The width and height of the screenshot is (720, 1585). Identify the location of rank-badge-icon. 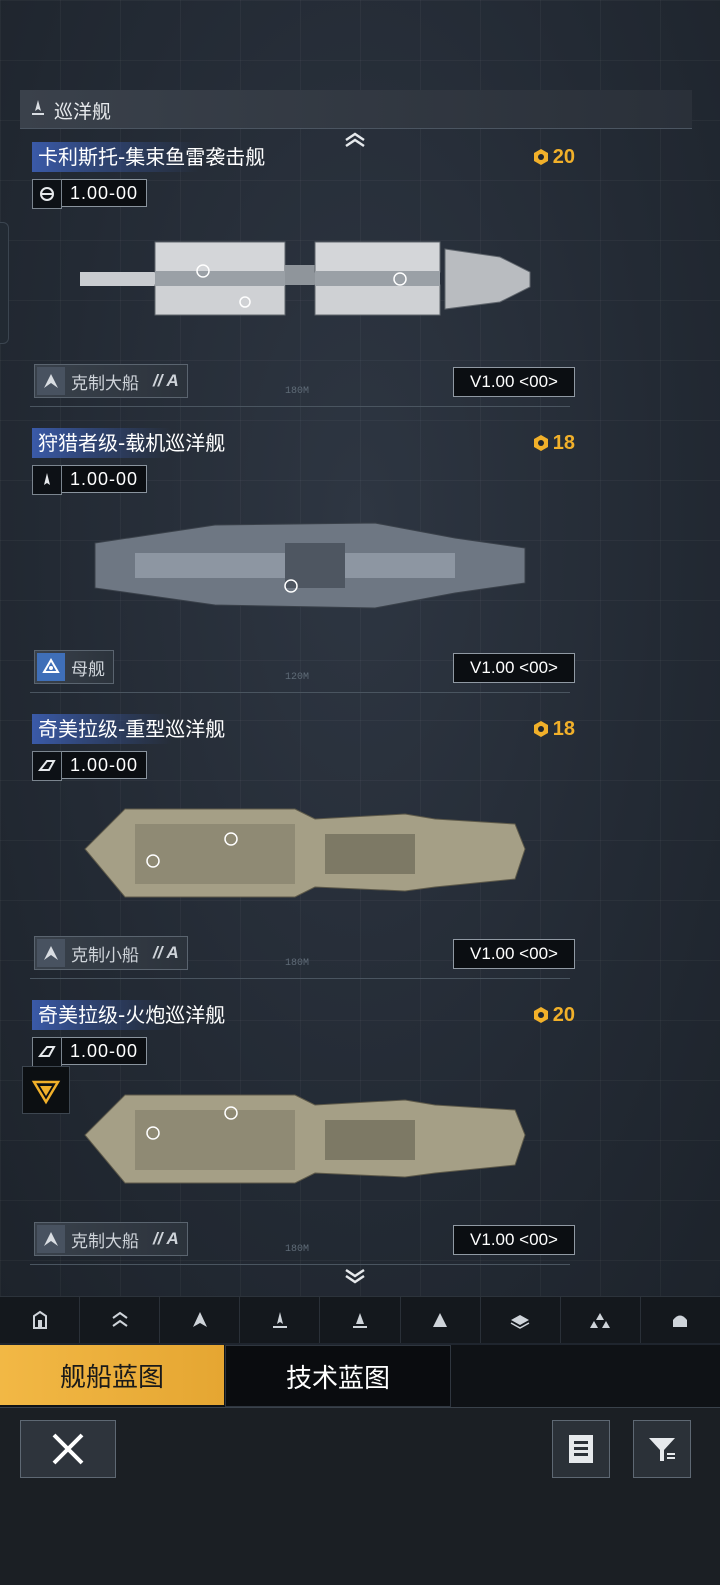
(46, 1092).